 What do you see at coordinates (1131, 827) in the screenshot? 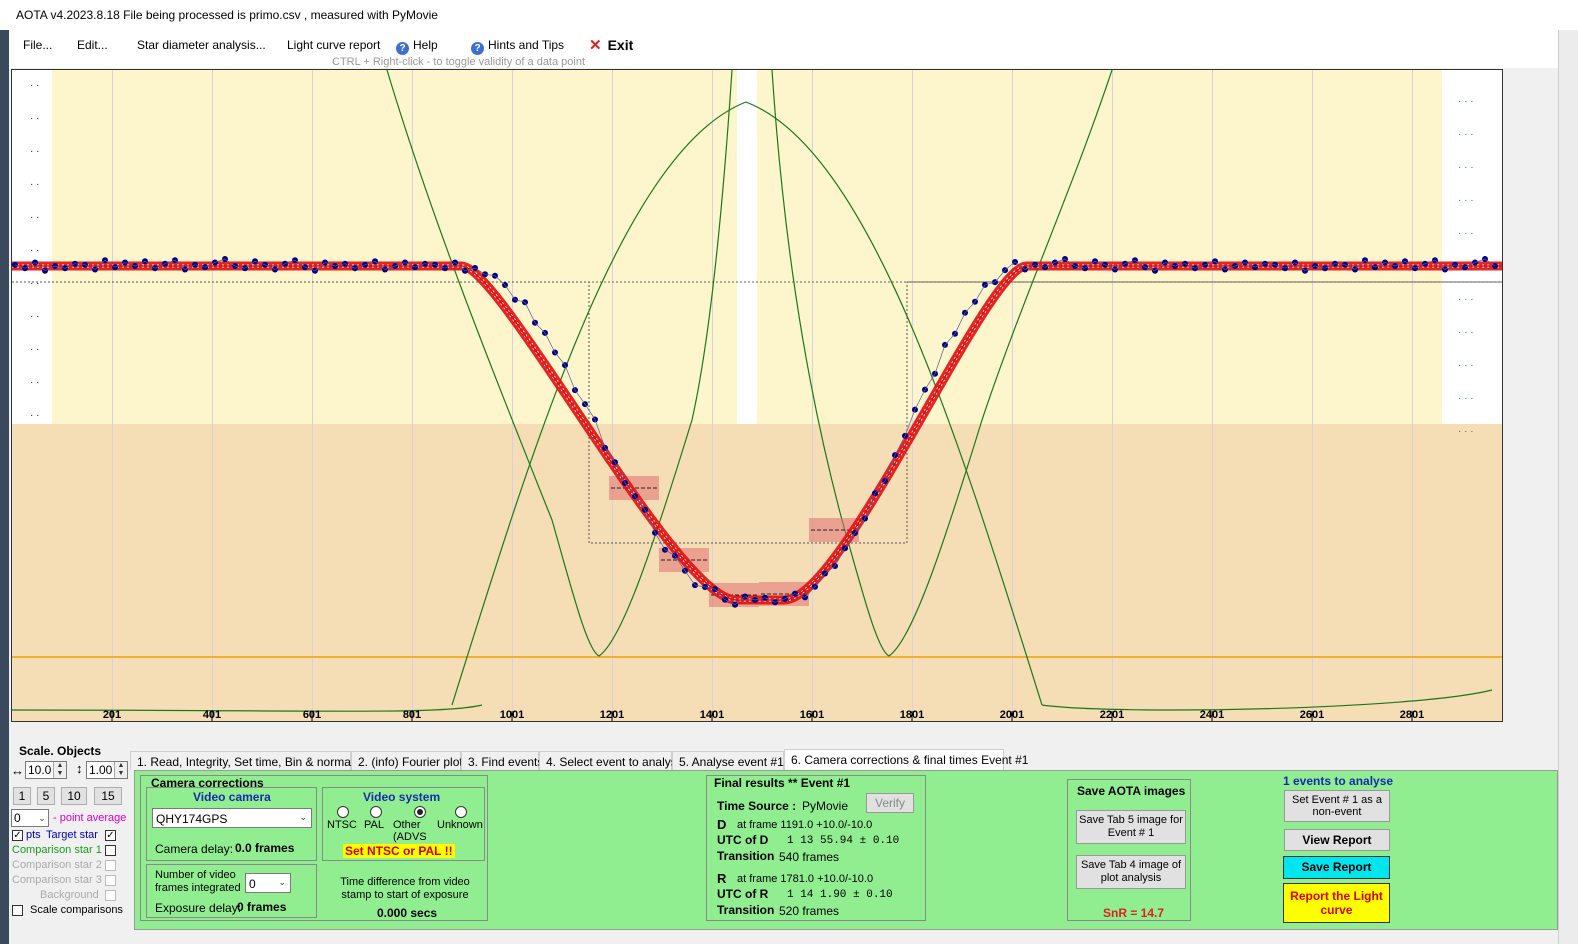
I see `save-tab5-image-button: Save Tab 5 image for Event # 1` at bounding box center [1131, 827].